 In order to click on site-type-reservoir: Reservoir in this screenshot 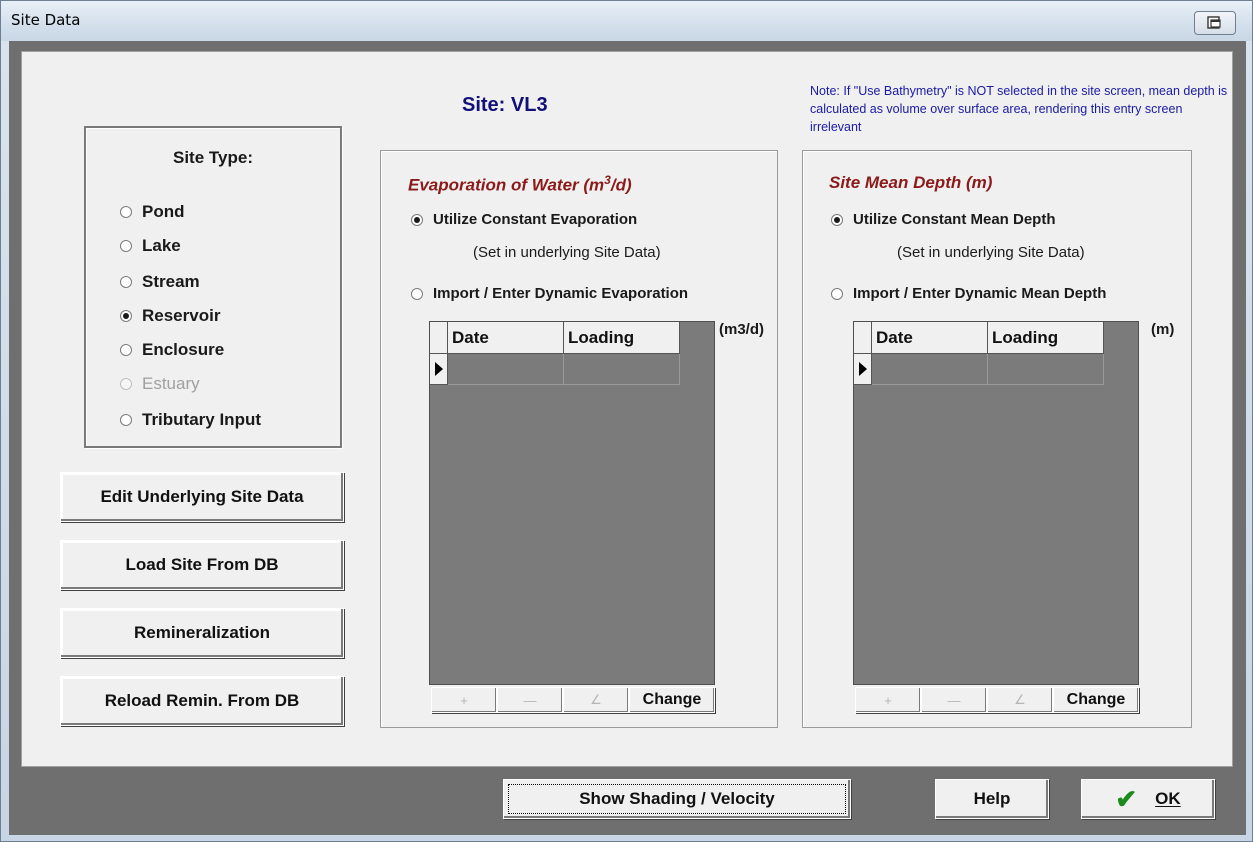, I will do `click(170, 316)`.